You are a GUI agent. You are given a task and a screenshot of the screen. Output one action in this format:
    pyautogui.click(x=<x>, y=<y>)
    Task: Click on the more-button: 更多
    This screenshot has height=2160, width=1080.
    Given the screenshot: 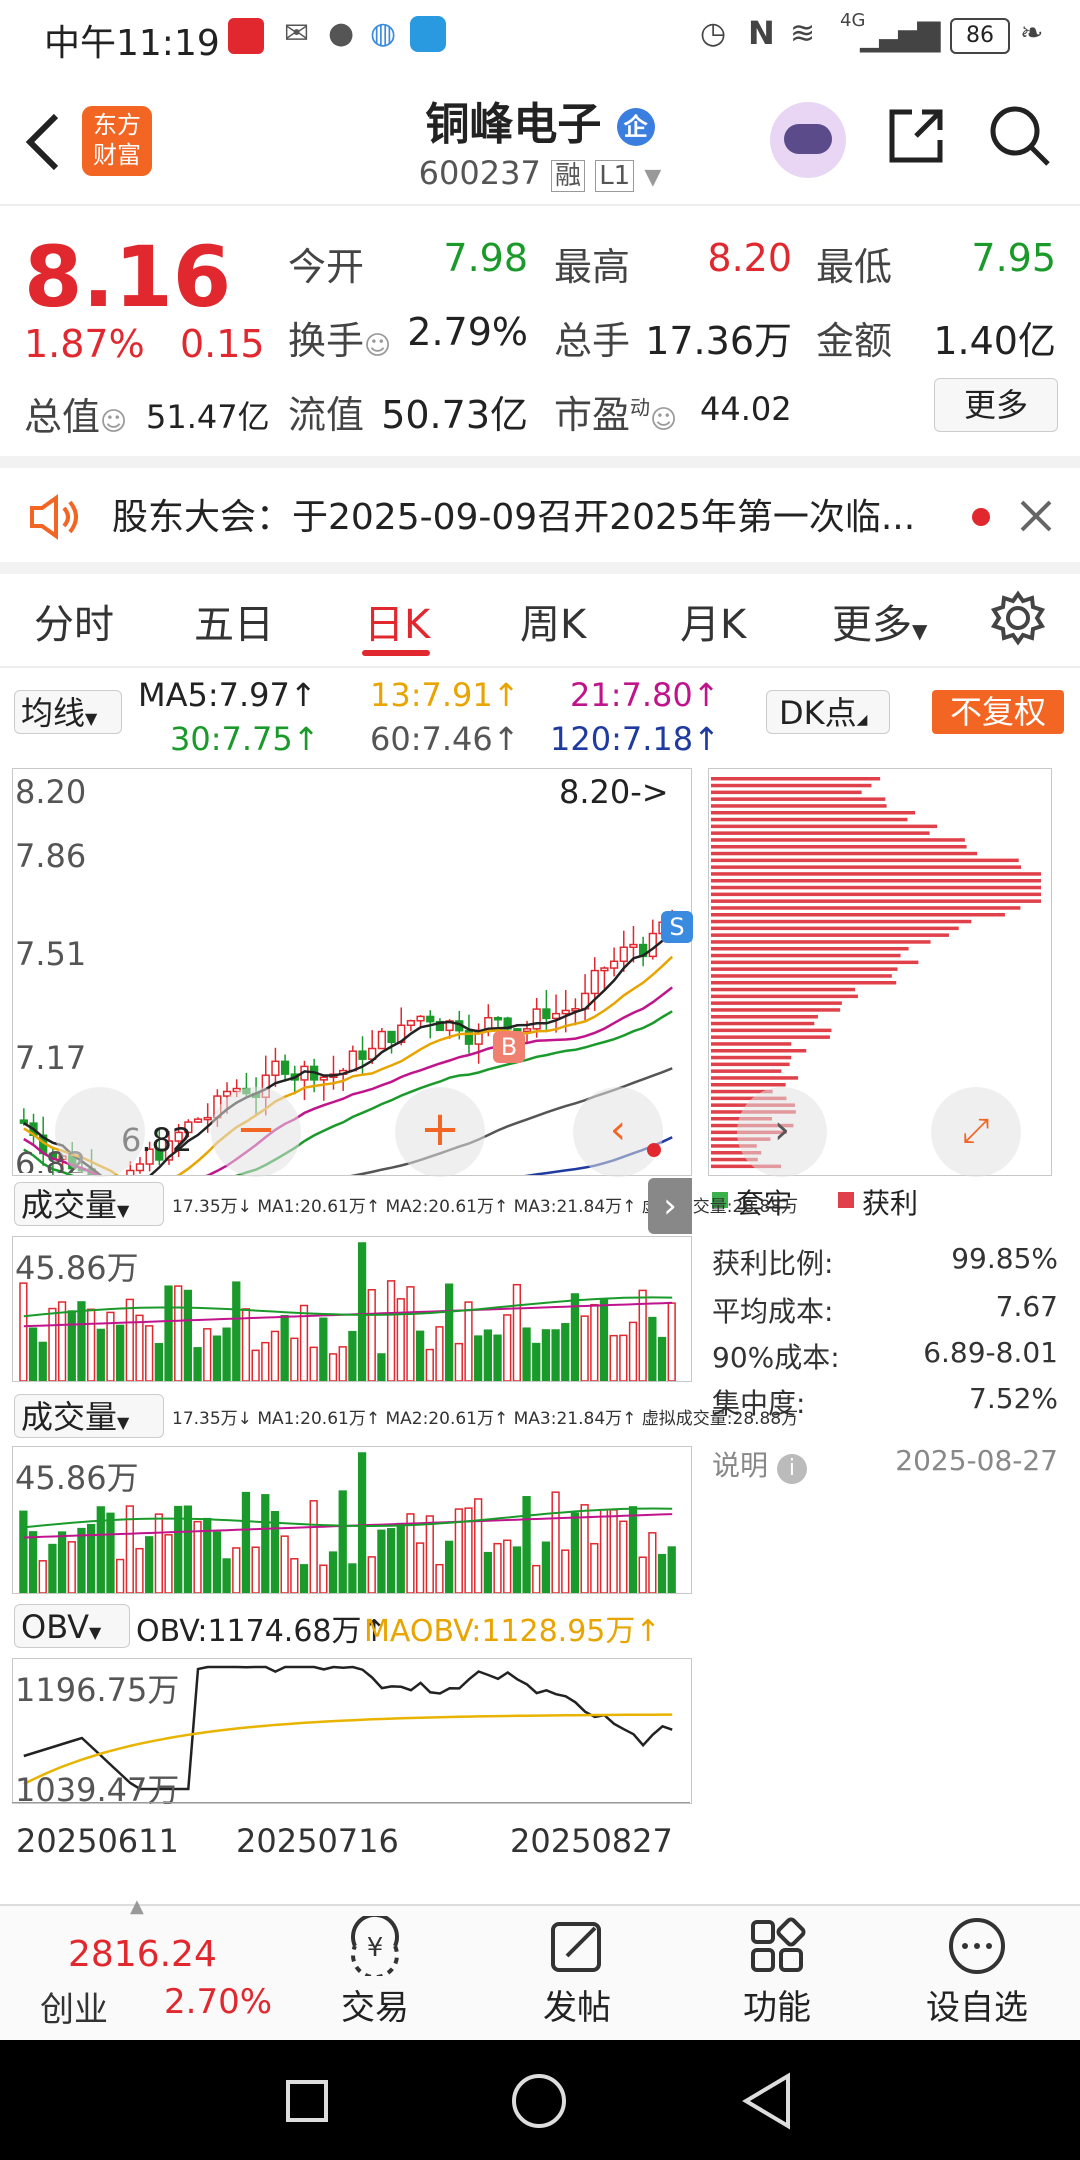 What is the action you would take?
    pyautogui.click(x=996, y=405)
    